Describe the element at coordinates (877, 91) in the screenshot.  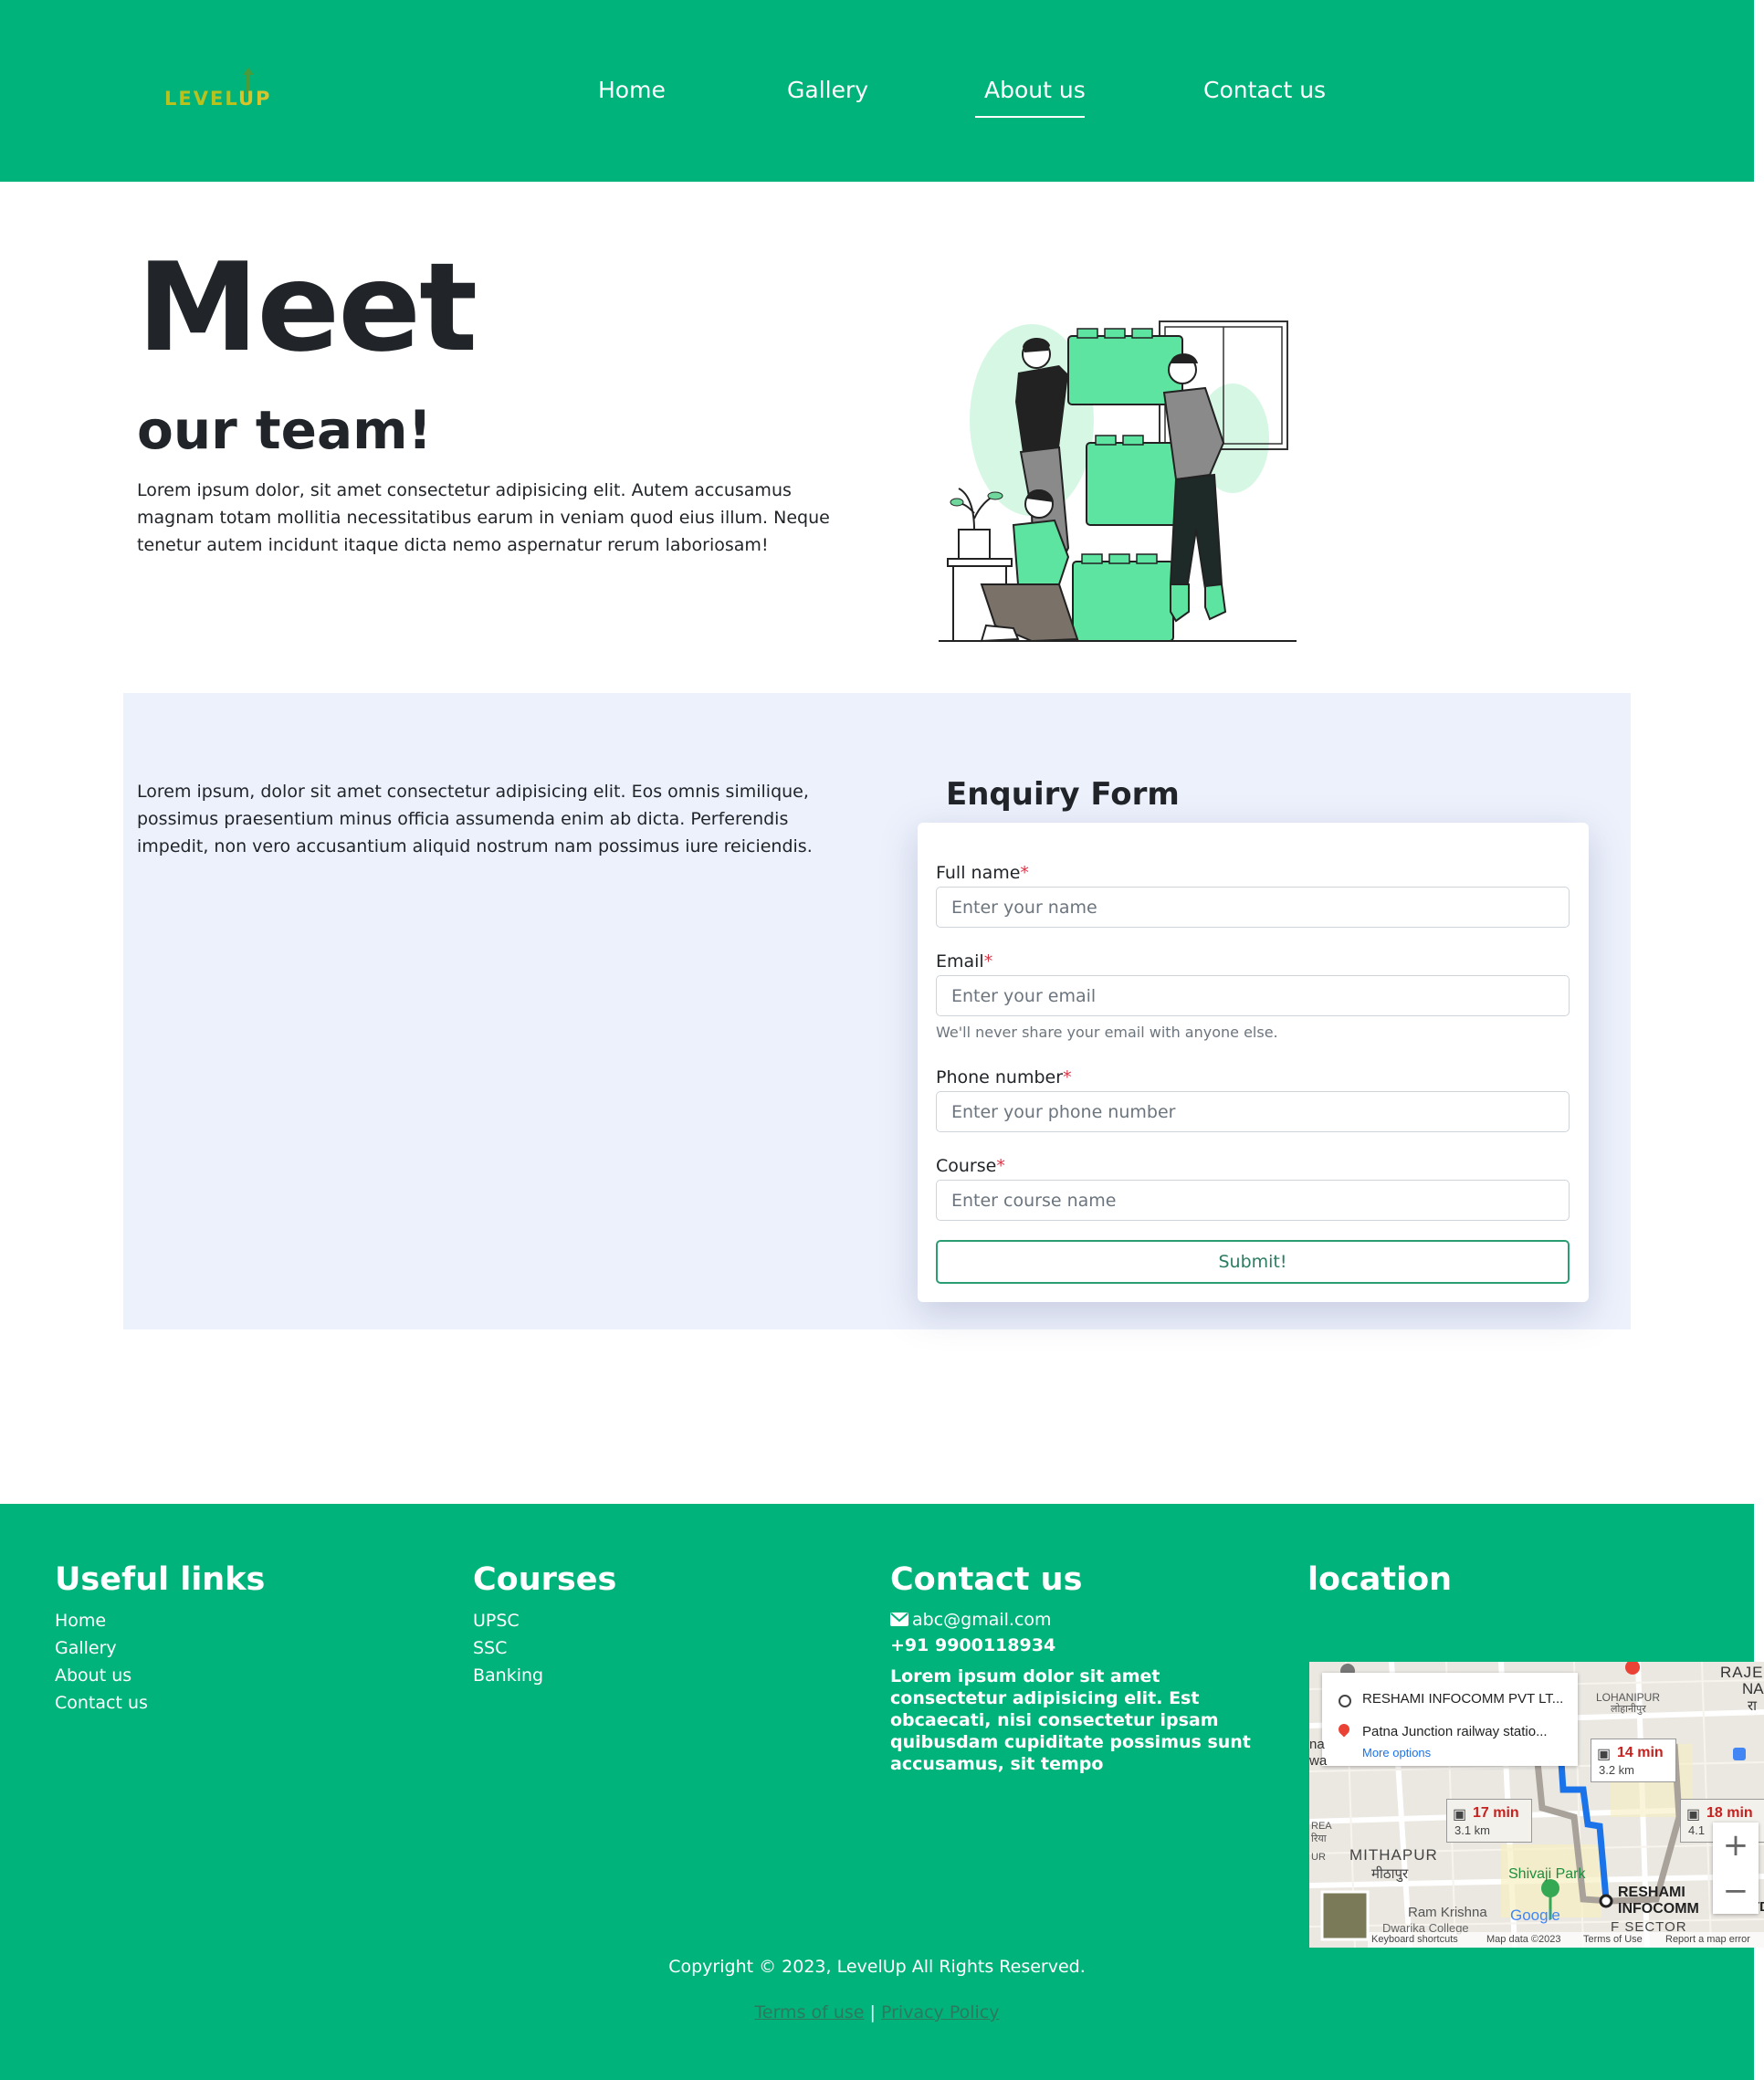
I see `navbar: LEVELUP Home Gallery About us Contact us` at that location.